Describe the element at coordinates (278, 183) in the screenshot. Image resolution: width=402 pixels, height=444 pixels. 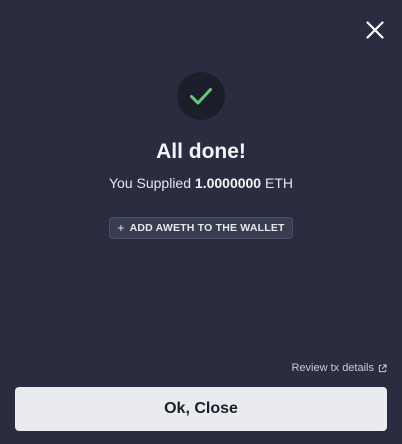
I see `supply-token: ETH` at that location.